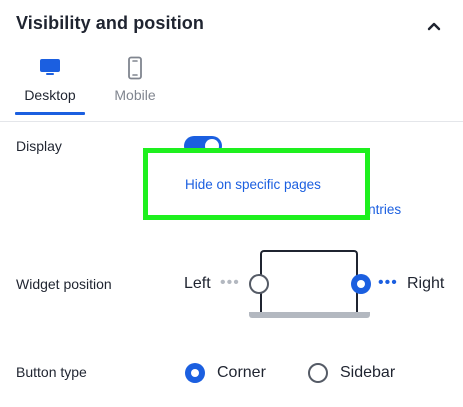 This screenshot has width=463, height=407. What do you see at coordinates (230, 282) in the screenshot?
I see `left-dots: •••` at bounding box center [230, 282].